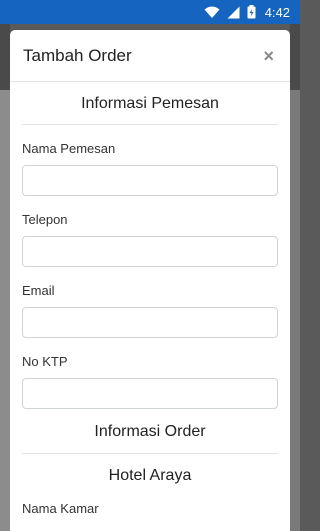 This screenshot has width=320, height=531. I want to click on close-button: ×, so click(268, 56).